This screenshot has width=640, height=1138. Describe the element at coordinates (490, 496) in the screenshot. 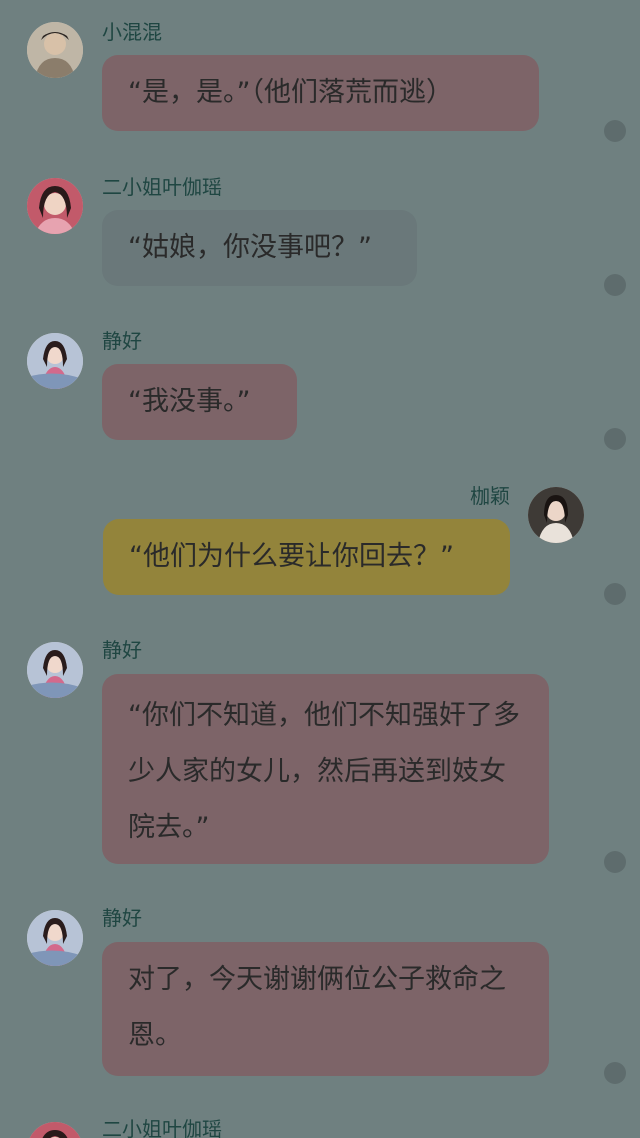

I see `sender-name: 枷颖` at that location.